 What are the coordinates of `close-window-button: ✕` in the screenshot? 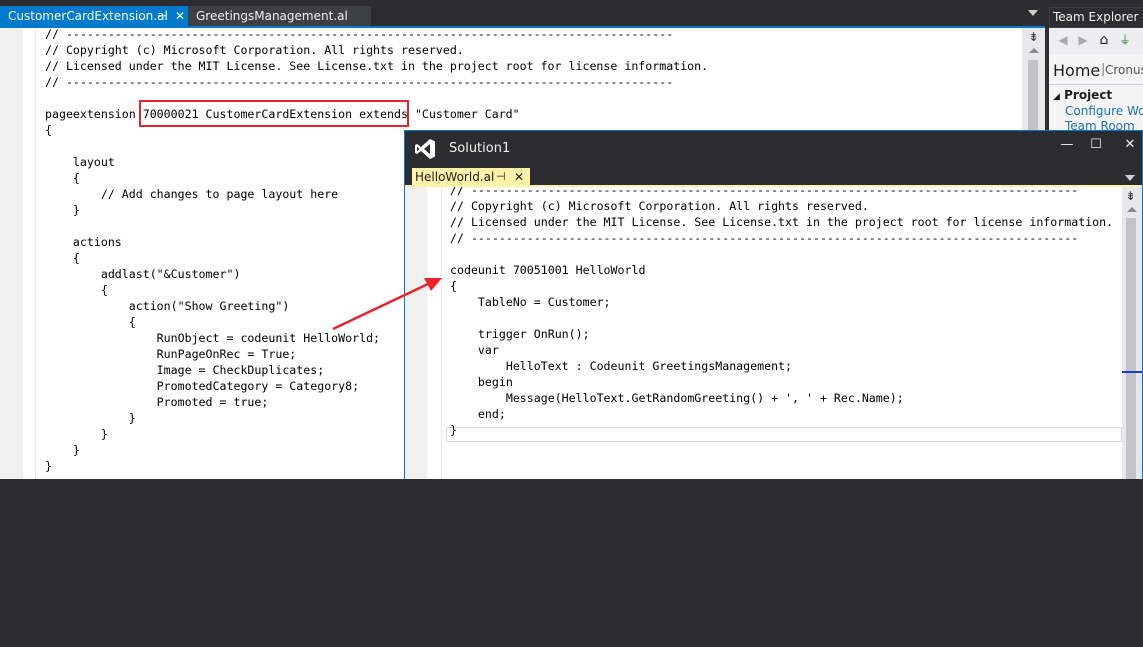 It's located at (1130, 145).